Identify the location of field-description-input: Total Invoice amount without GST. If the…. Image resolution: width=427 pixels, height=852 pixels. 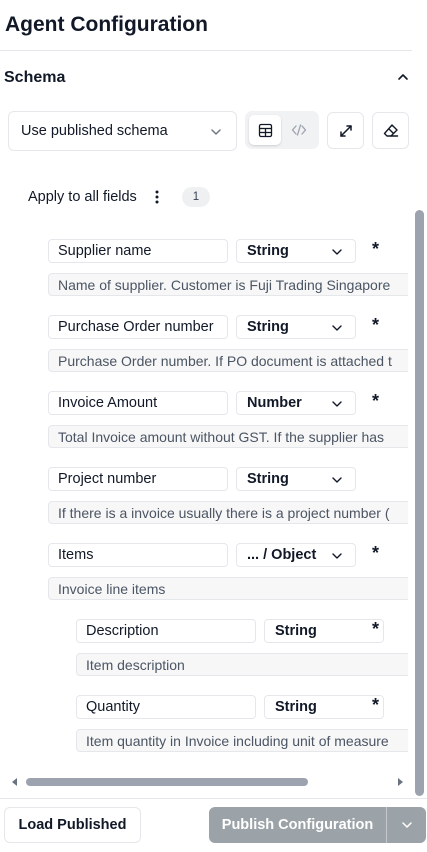
(228, 436).